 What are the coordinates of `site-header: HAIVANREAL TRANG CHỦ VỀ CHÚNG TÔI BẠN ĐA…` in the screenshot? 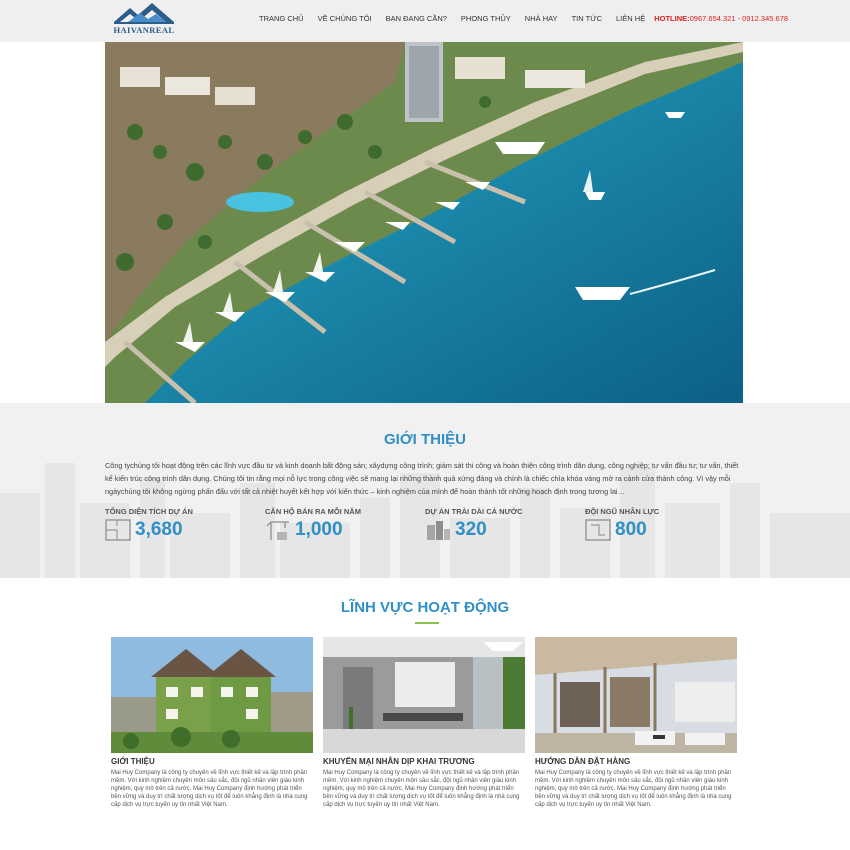 It's located at (425, 21).